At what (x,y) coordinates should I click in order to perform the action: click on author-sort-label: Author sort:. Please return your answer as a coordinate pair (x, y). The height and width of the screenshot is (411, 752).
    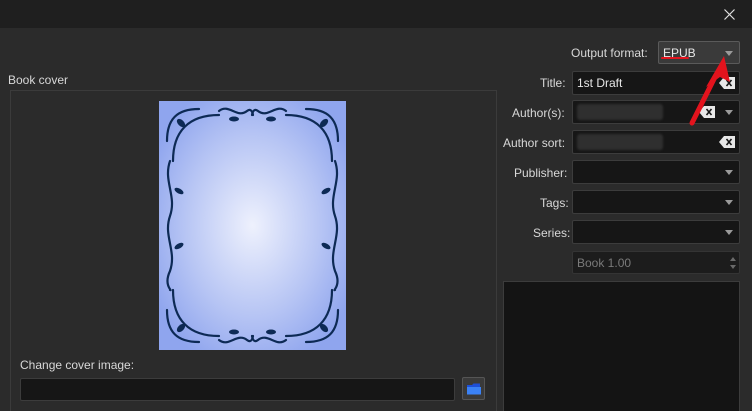
    Looking at the image, I should click on (534, 143).